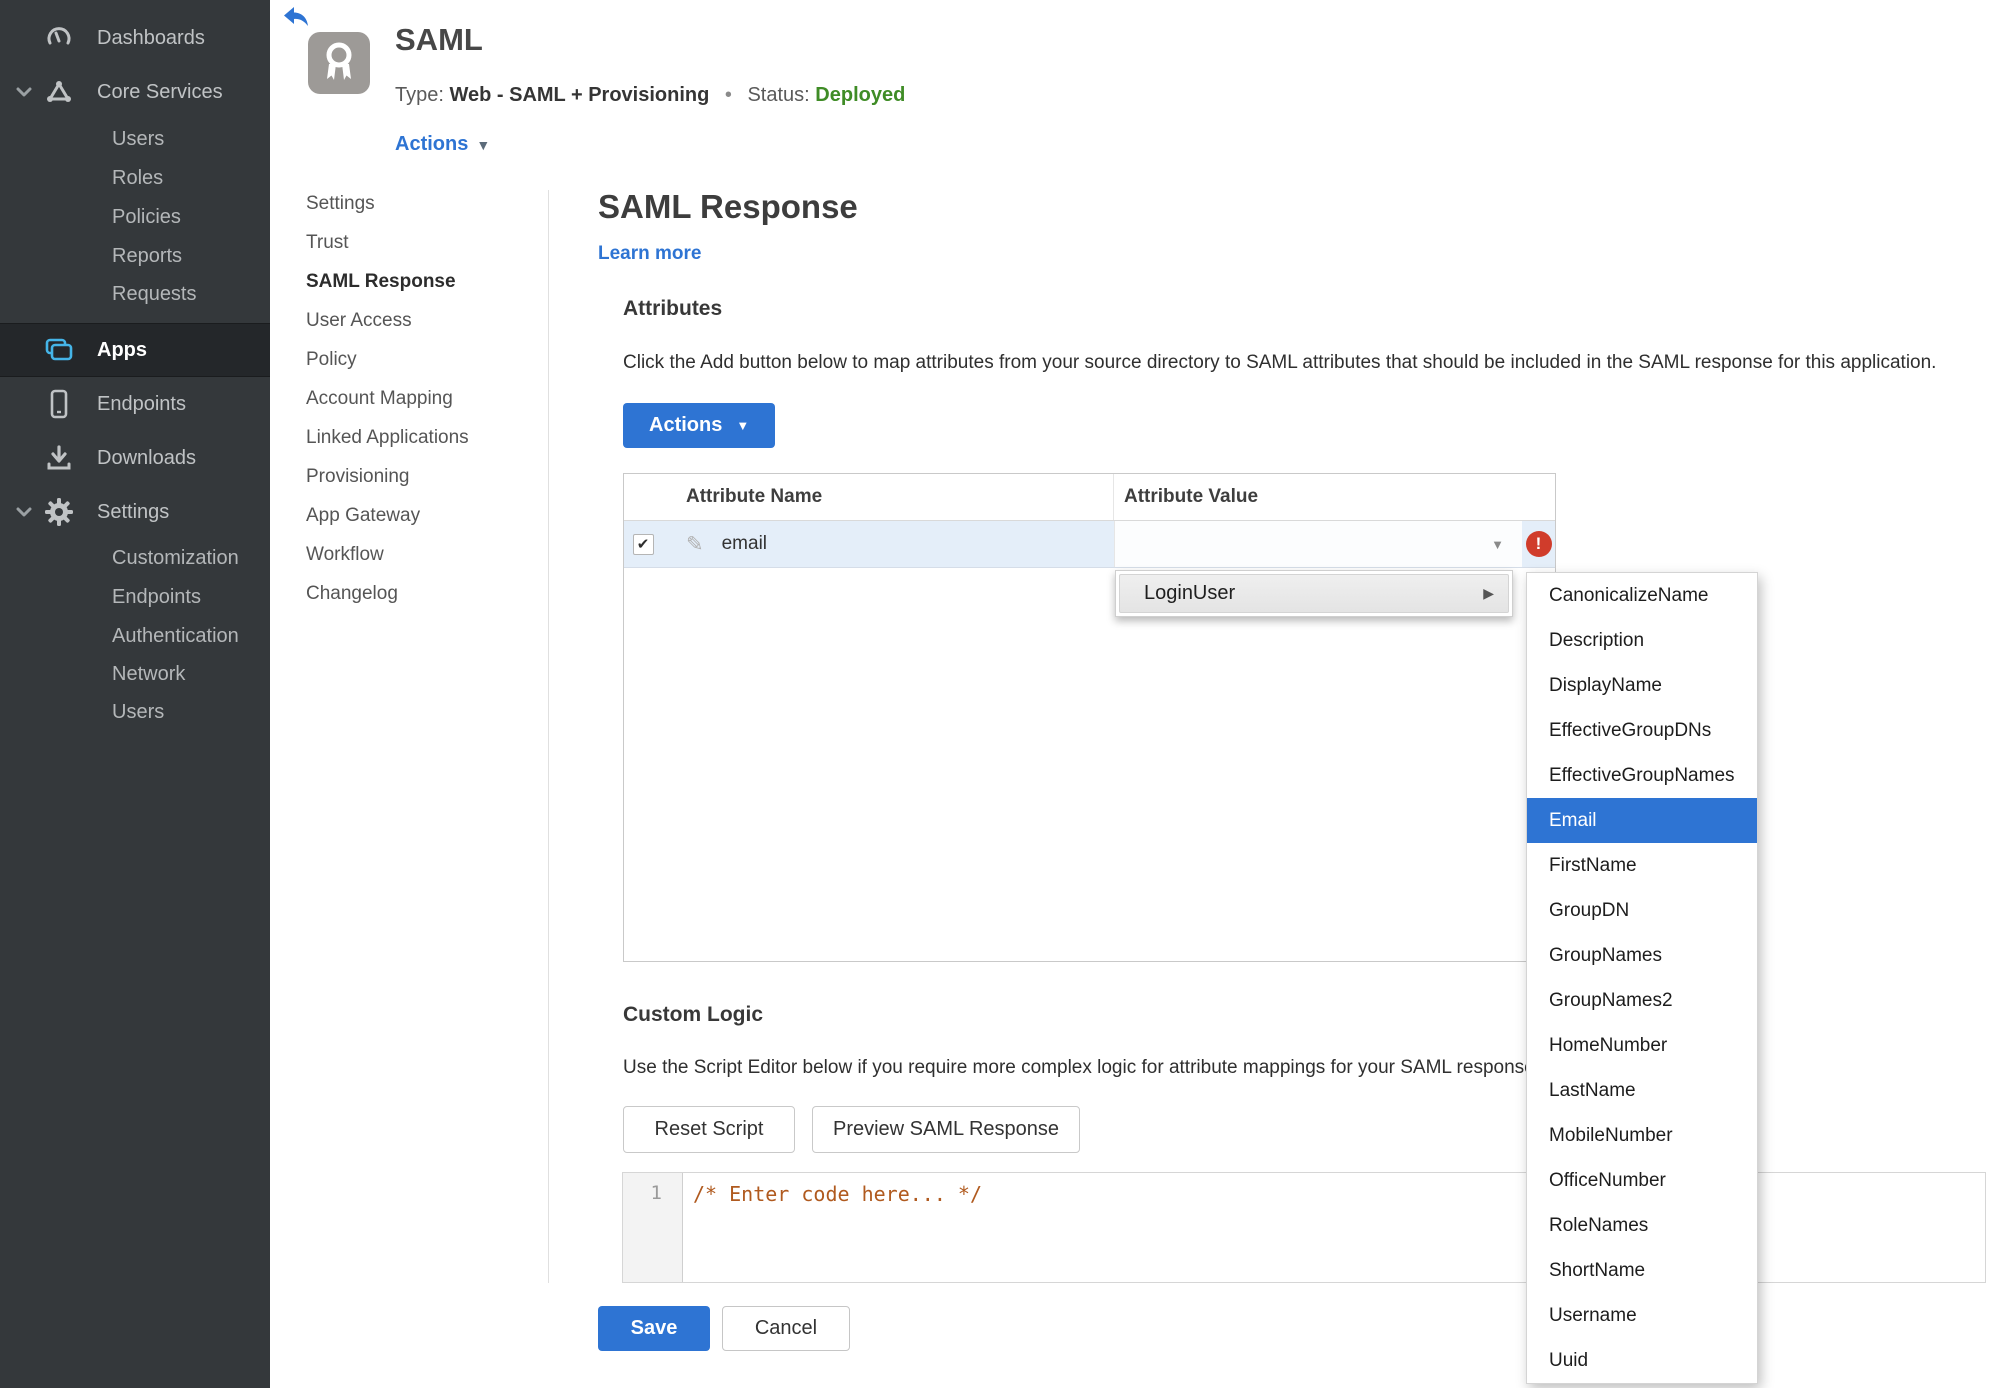 This screenshot has height=1388, width=1999. Describe the element at coordinates (1642, 730) in the screenshot. I see `submenu-item-effectivegroupdns: EffectiveGroupDNs` at that location.